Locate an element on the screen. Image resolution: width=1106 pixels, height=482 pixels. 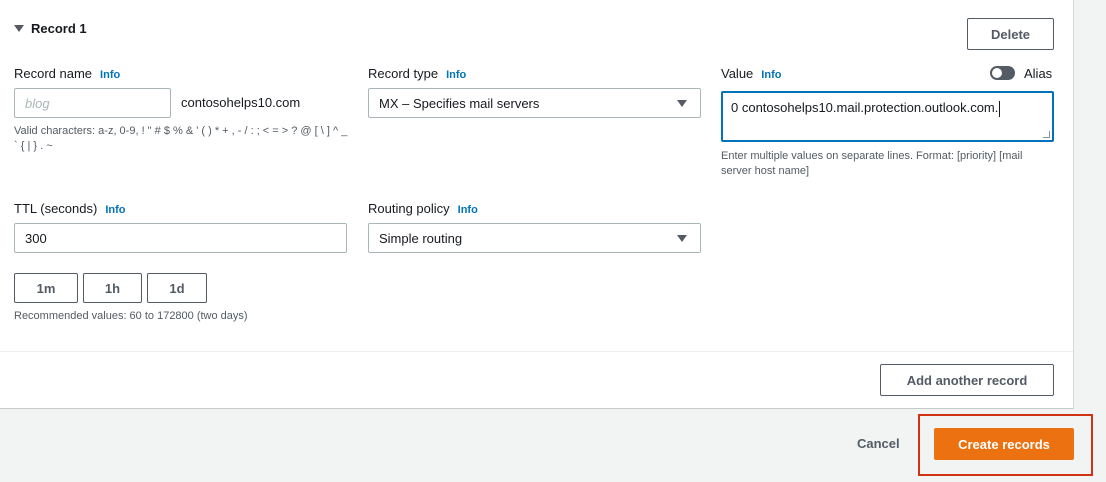
ttl-input: 300 is located at coordinates (180, 238).